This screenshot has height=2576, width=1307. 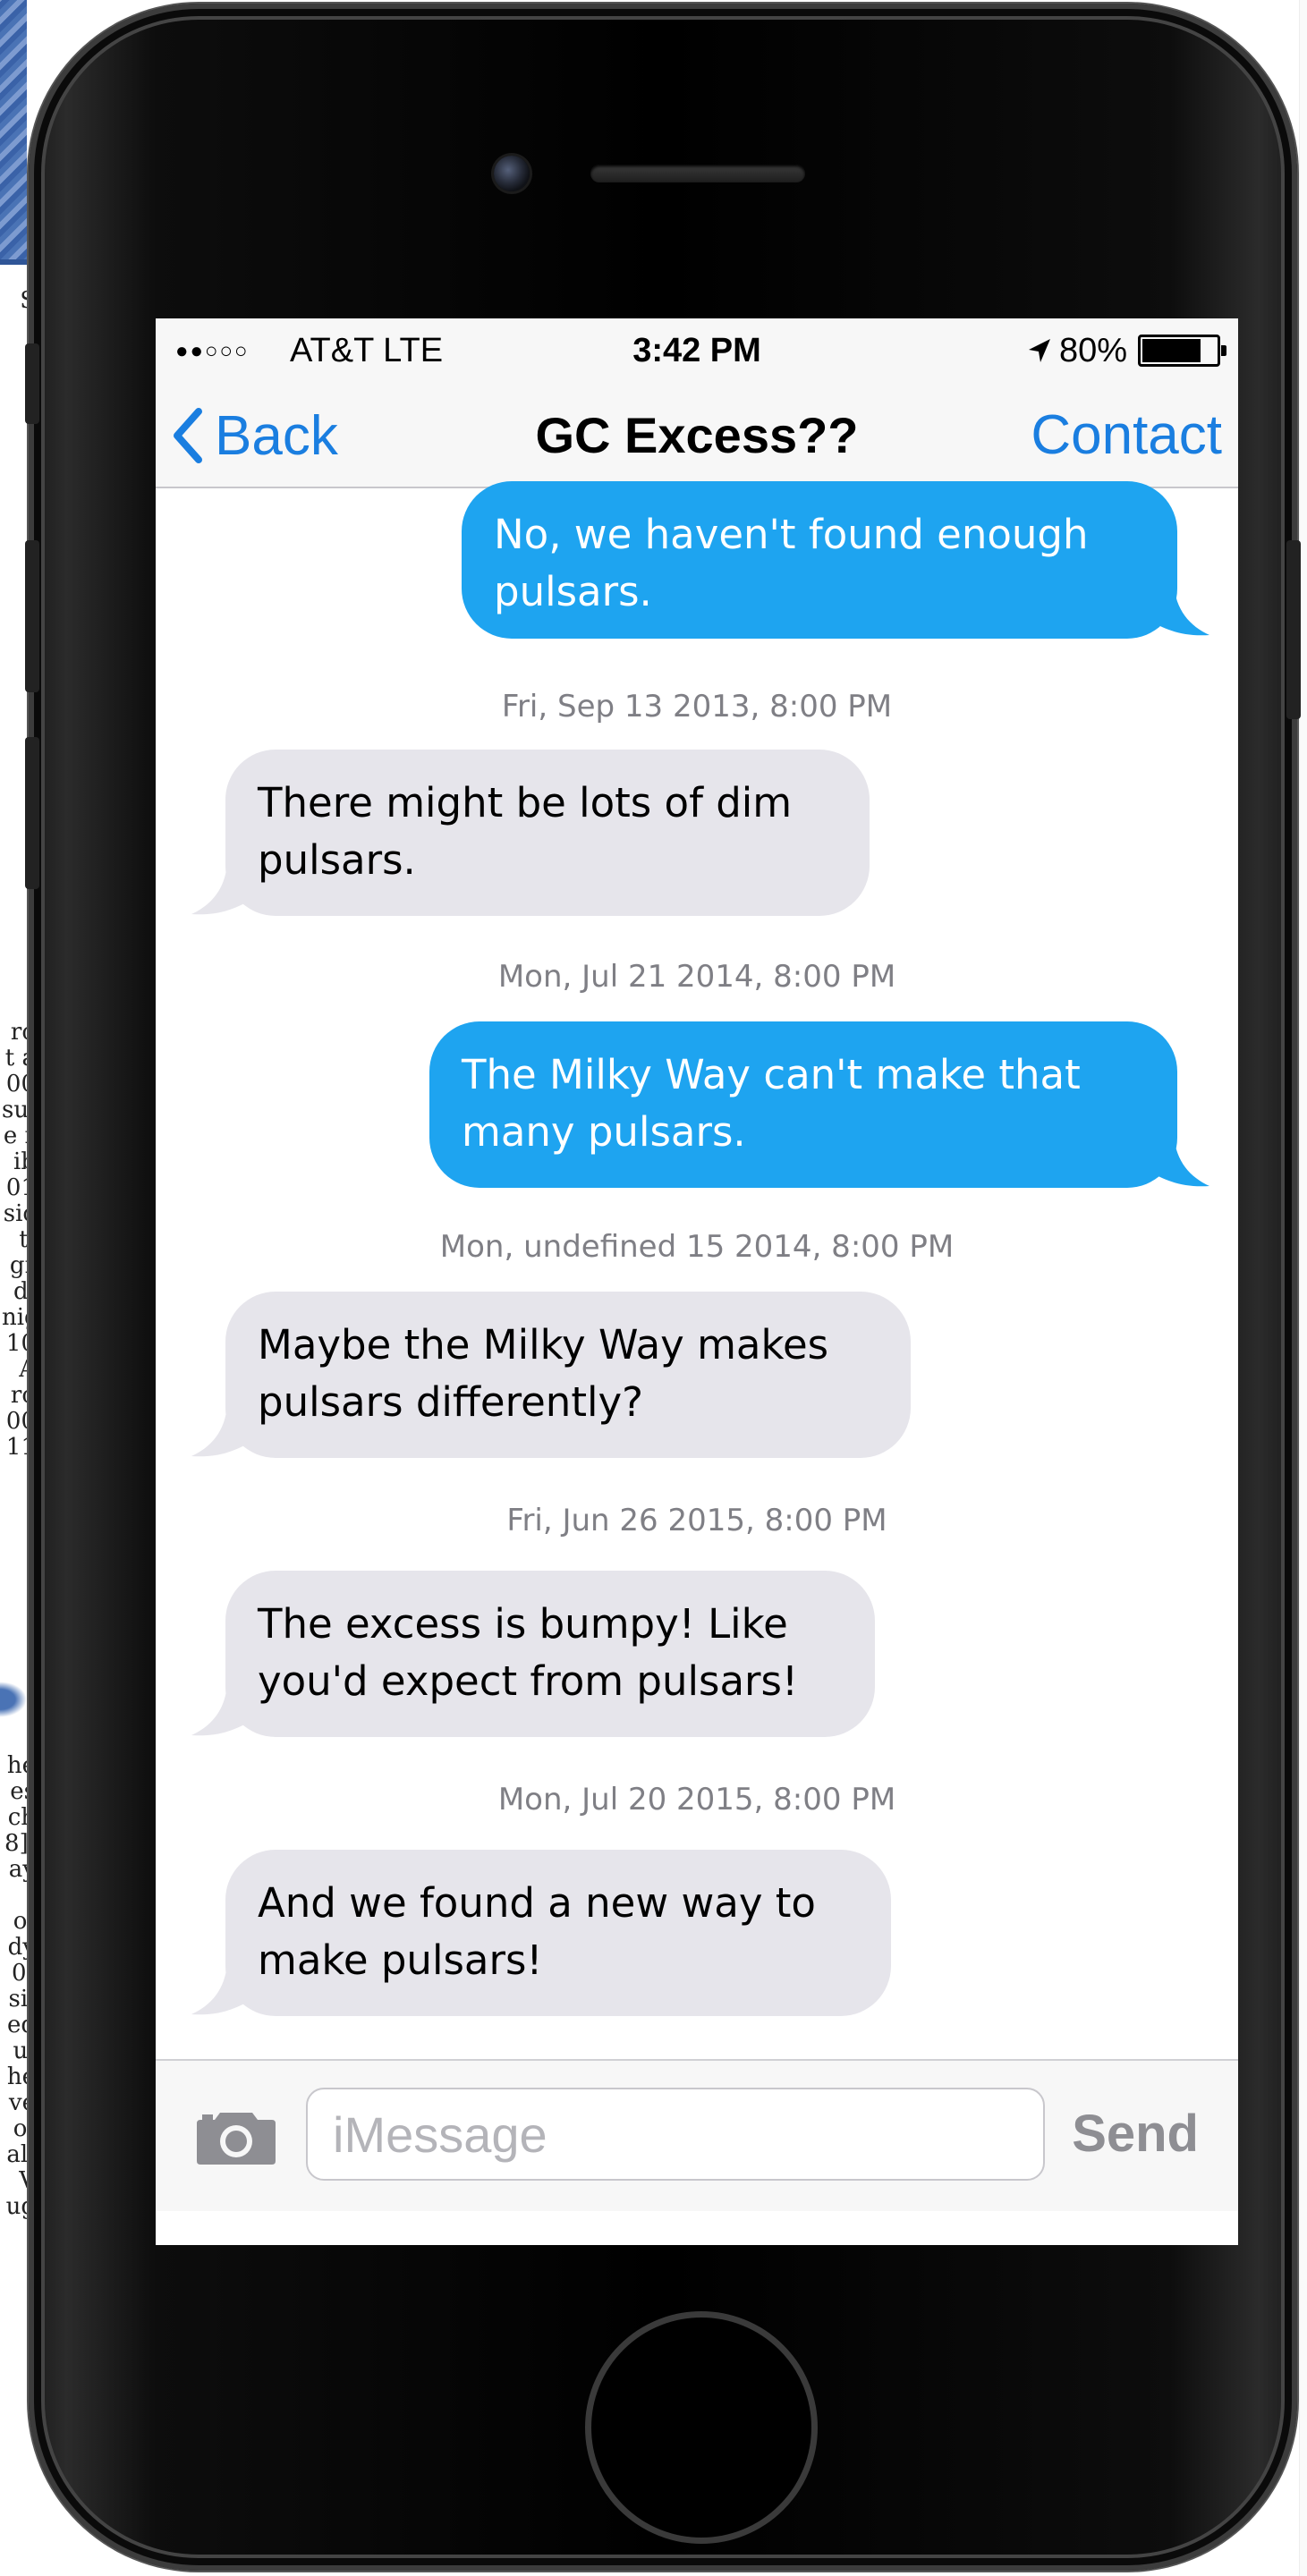 I want to click on background-paper-right-edge, so click(x=1303, y=1288).